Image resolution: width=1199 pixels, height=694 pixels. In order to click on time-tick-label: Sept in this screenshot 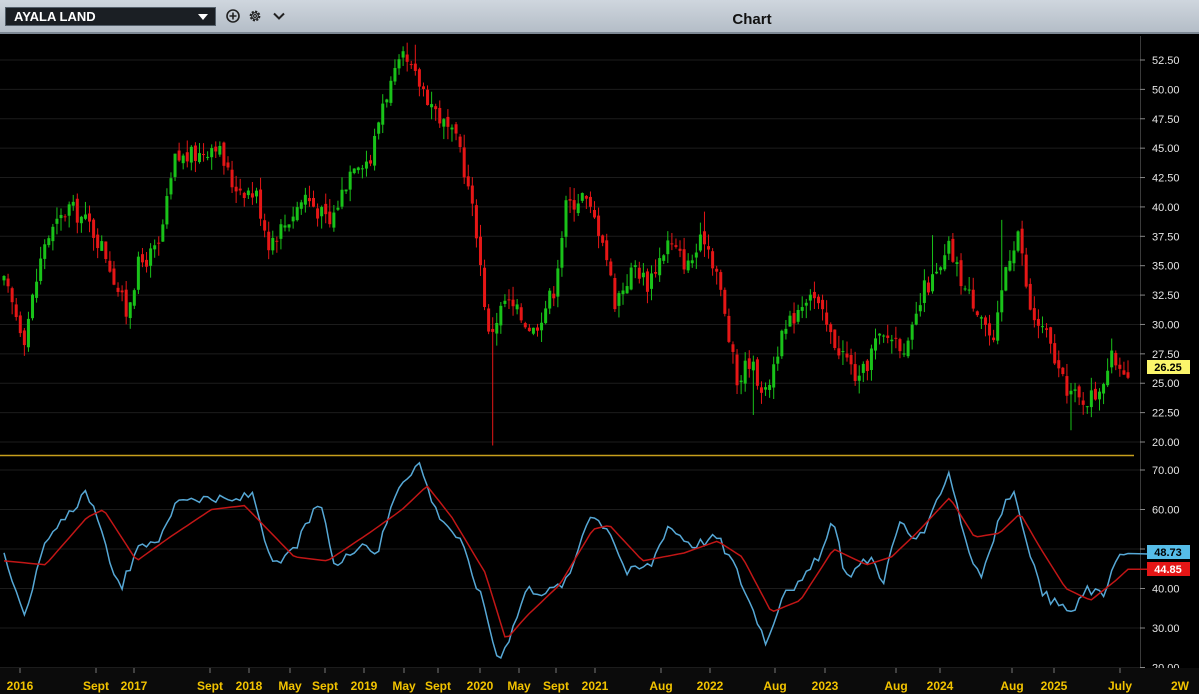, I will do `click(438, 686)`.